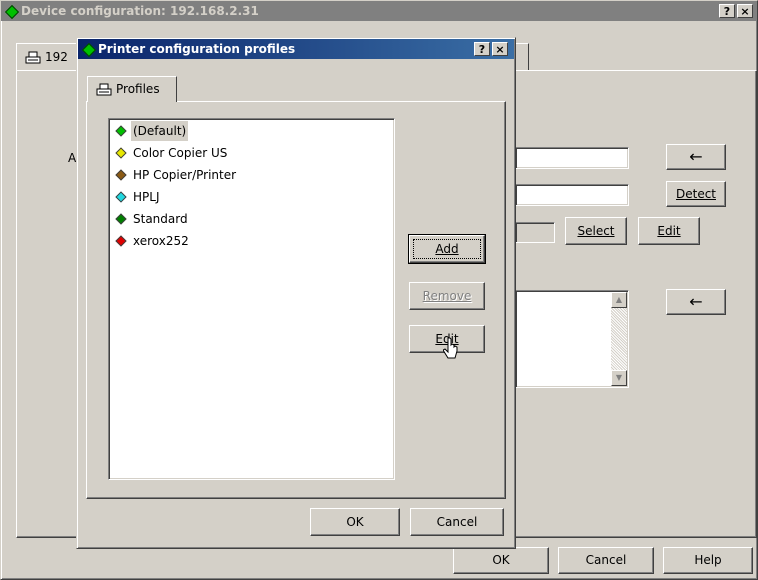  I want to click on field-label-a: A, so click(72, 158).